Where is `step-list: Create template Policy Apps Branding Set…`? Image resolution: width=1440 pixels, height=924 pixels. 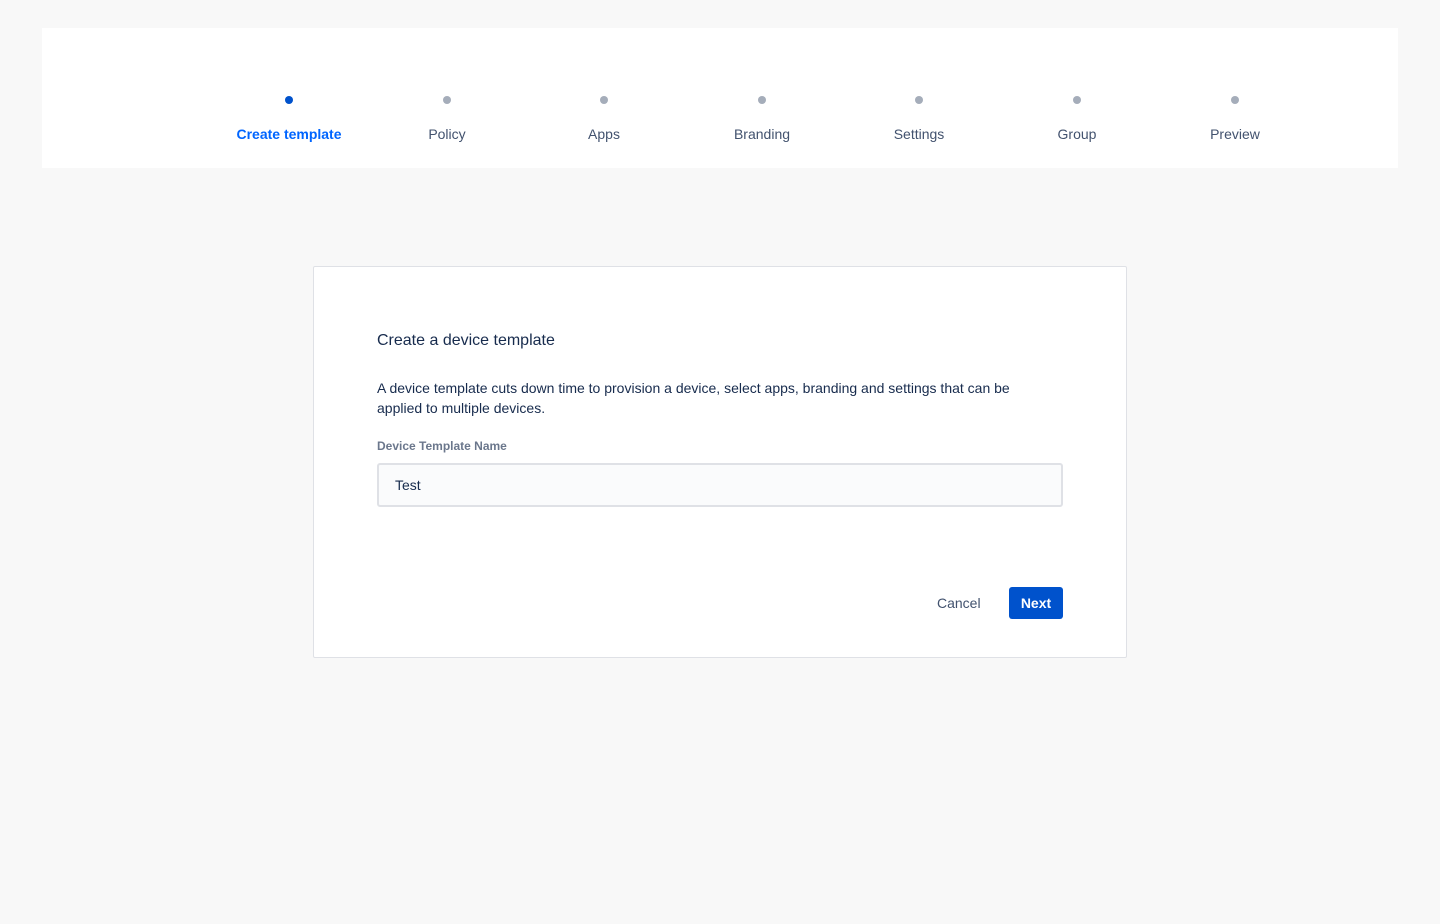
step-list: Create template Policy Apps Branding Set… is located at coordinates (735, 118).